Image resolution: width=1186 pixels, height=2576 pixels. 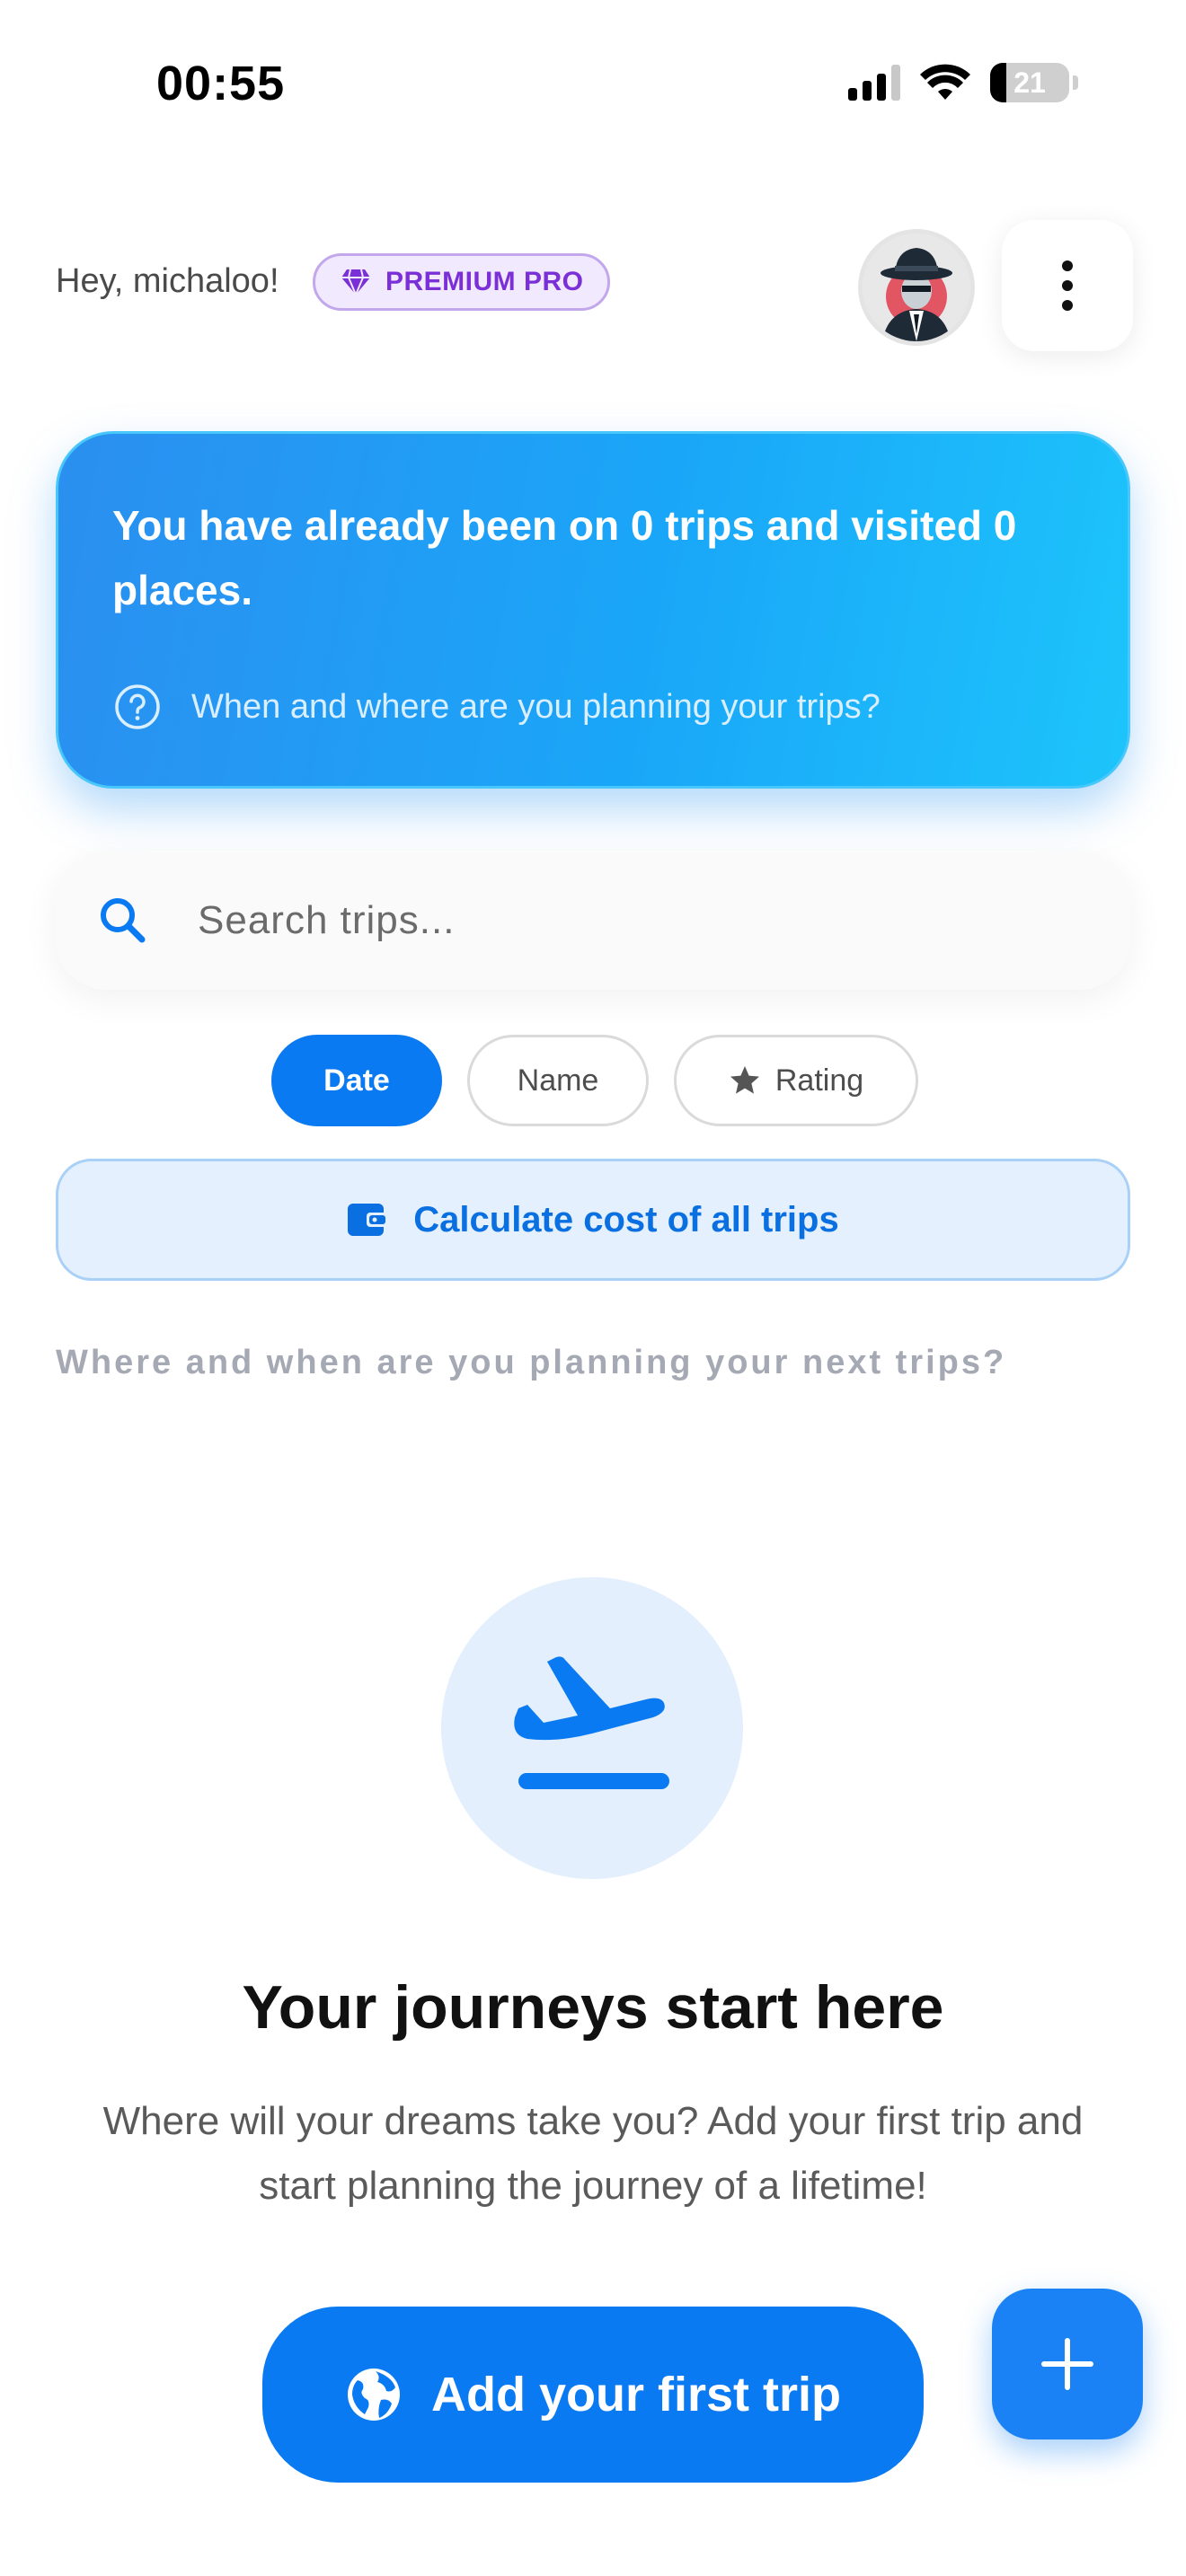 I want to click on search-icon, so click(x=123, y=920).